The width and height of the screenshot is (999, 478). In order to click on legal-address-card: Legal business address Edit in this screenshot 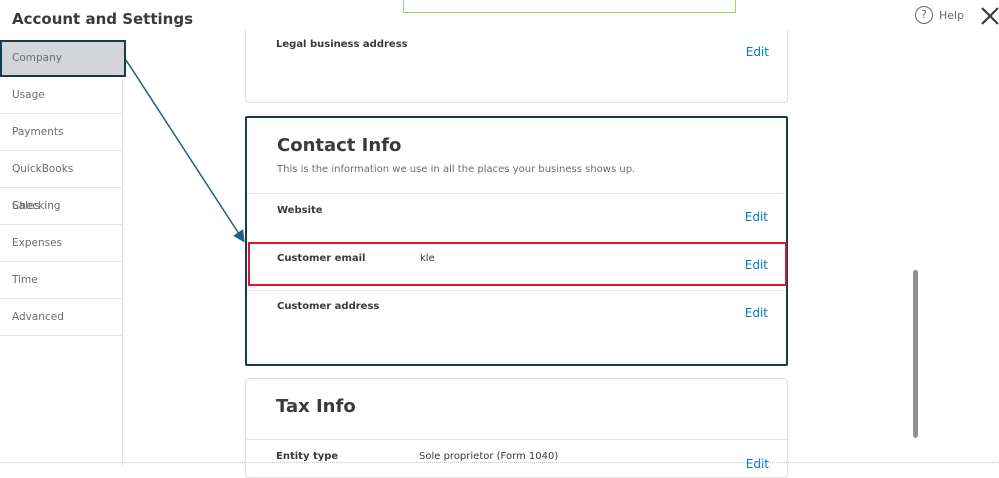, I will do `click(516, 66)`.